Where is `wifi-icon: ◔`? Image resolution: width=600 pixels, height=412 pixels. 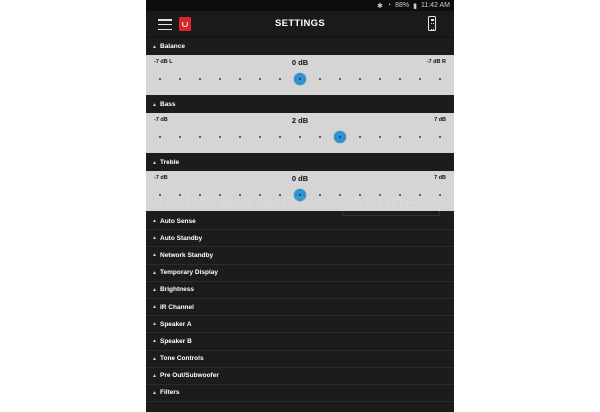 wifi-icon: ◔ is located at coordinates (389, 5).